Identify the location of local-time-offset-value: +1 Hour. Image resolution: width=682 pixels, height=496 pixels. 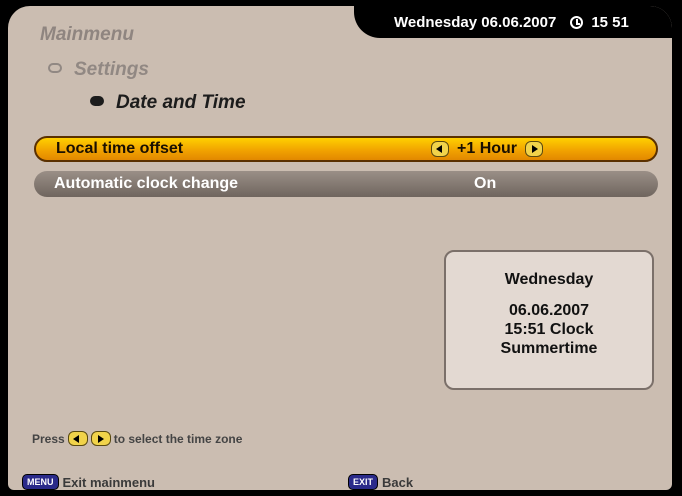
(487, 149).